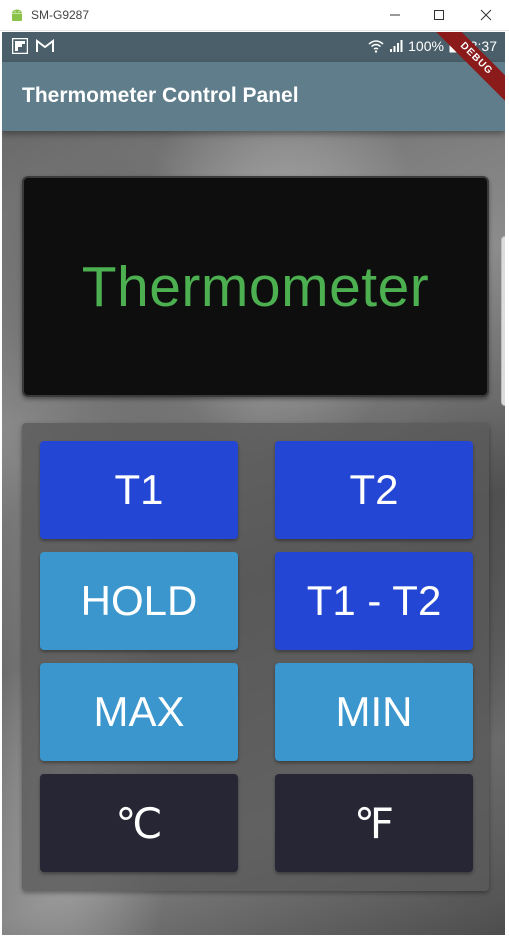 Image resolution: width=509 pixels, height=938 pixels. What do you see at coordinates (374, 490) in the screenshot?
I see `t2-button: T2` at bounding box center [374, 490].